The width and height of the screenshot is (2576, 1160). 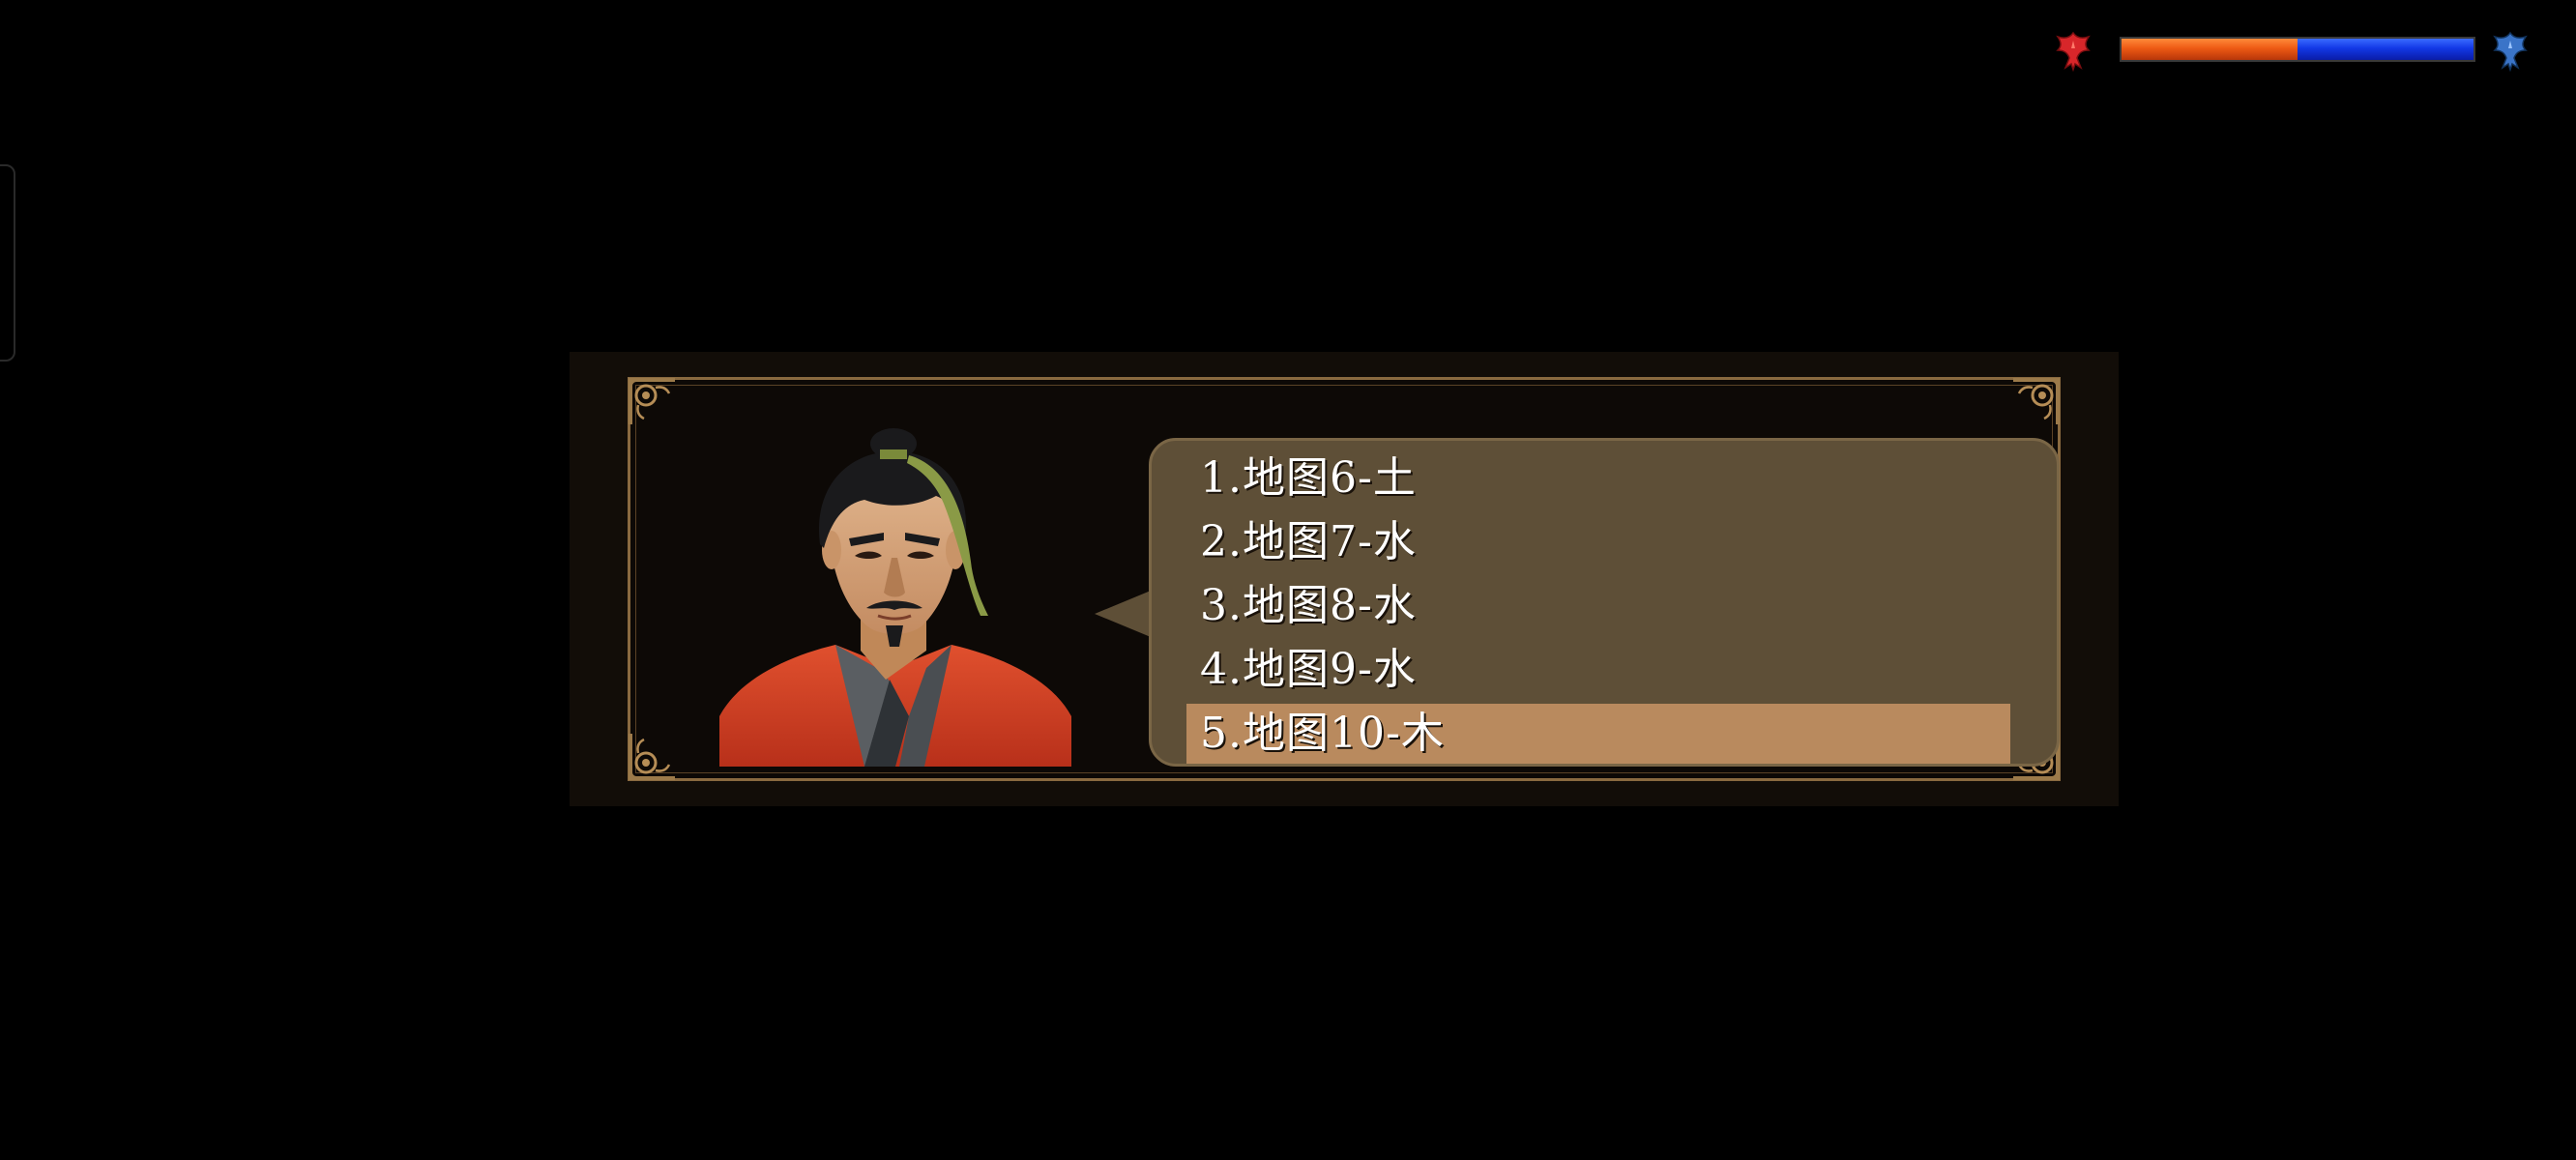 What do you see at coordinates (2210, 50) in the screenshot?
I see `red-force-fill` at bounding box center [2210, 50].